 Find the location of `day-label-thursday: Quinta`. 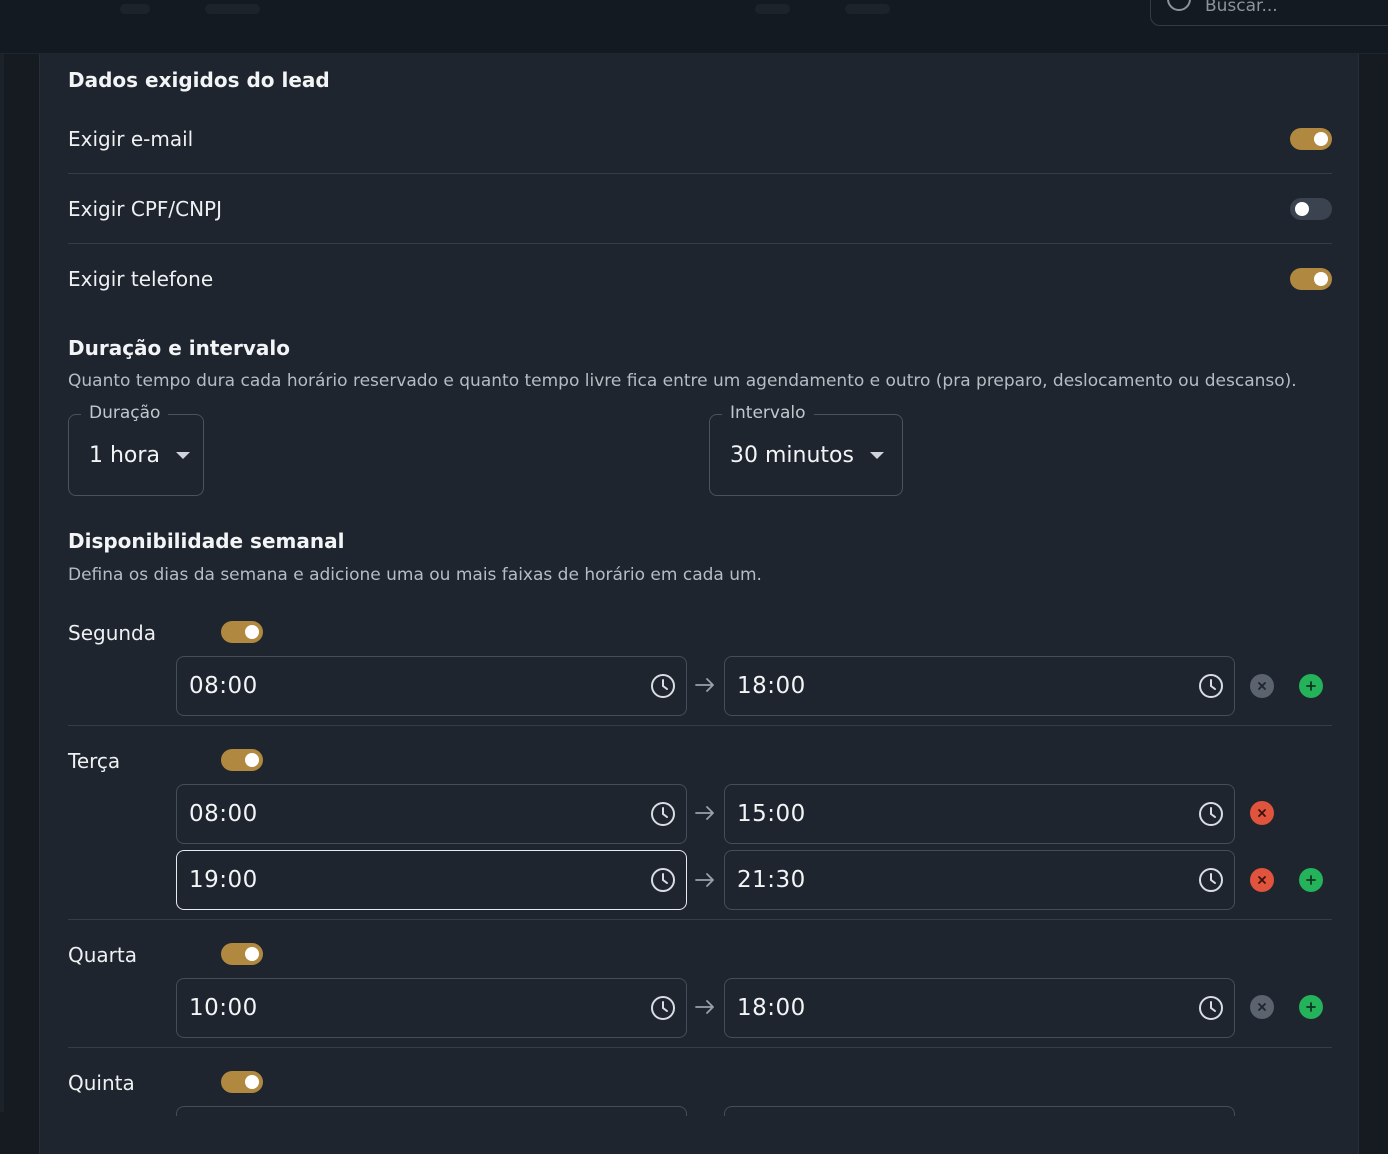

day-label-thursday: Quinta is located at coordinates (101, 1083).